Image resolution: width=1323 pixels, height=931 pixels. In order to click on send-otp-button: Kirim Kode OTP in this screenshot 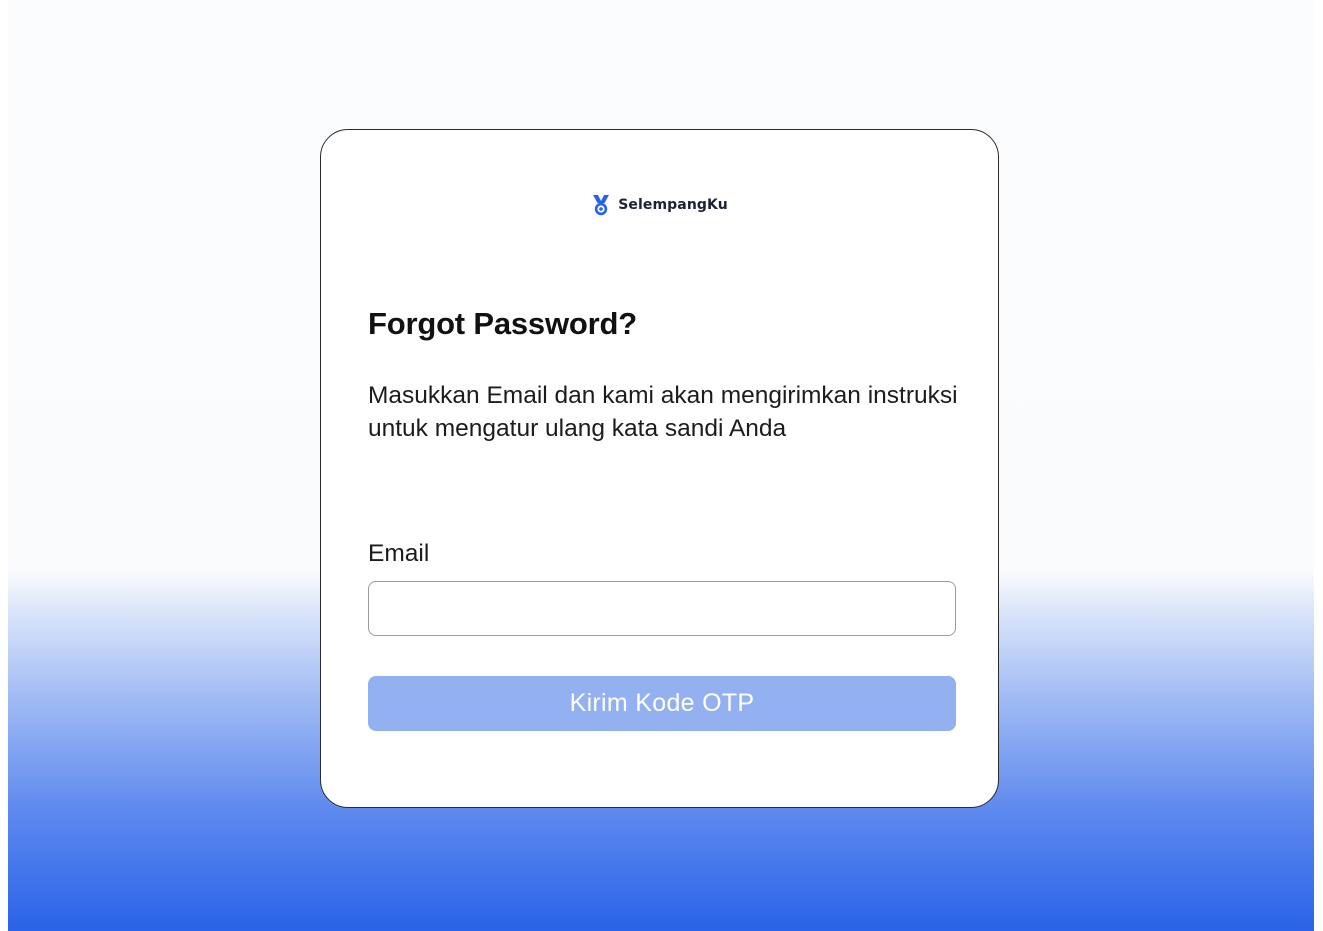, I will do `click(662, 703)`.